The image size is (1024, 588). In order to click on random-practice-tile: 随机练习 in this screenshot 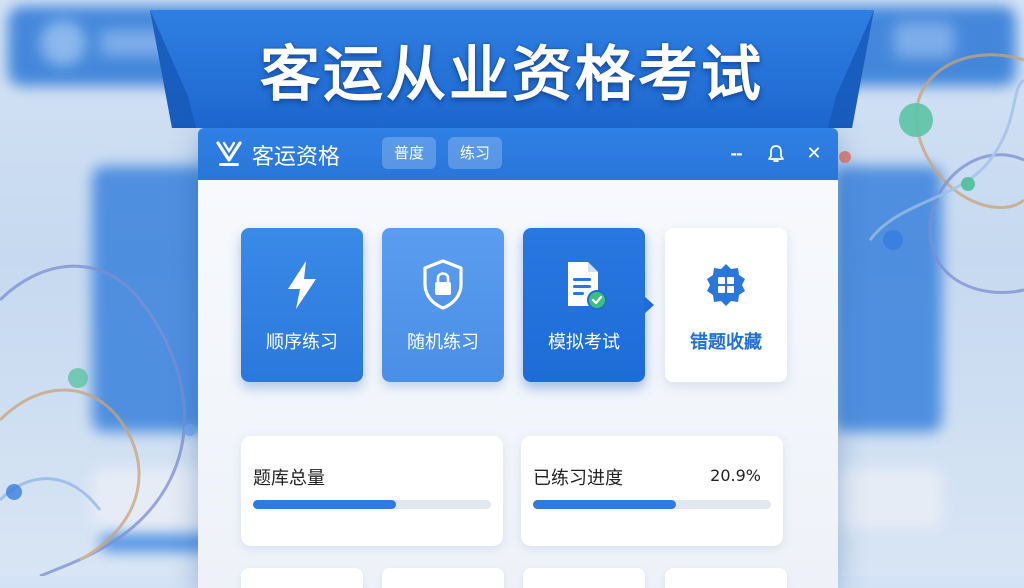, I will do `click(443, 305)`.